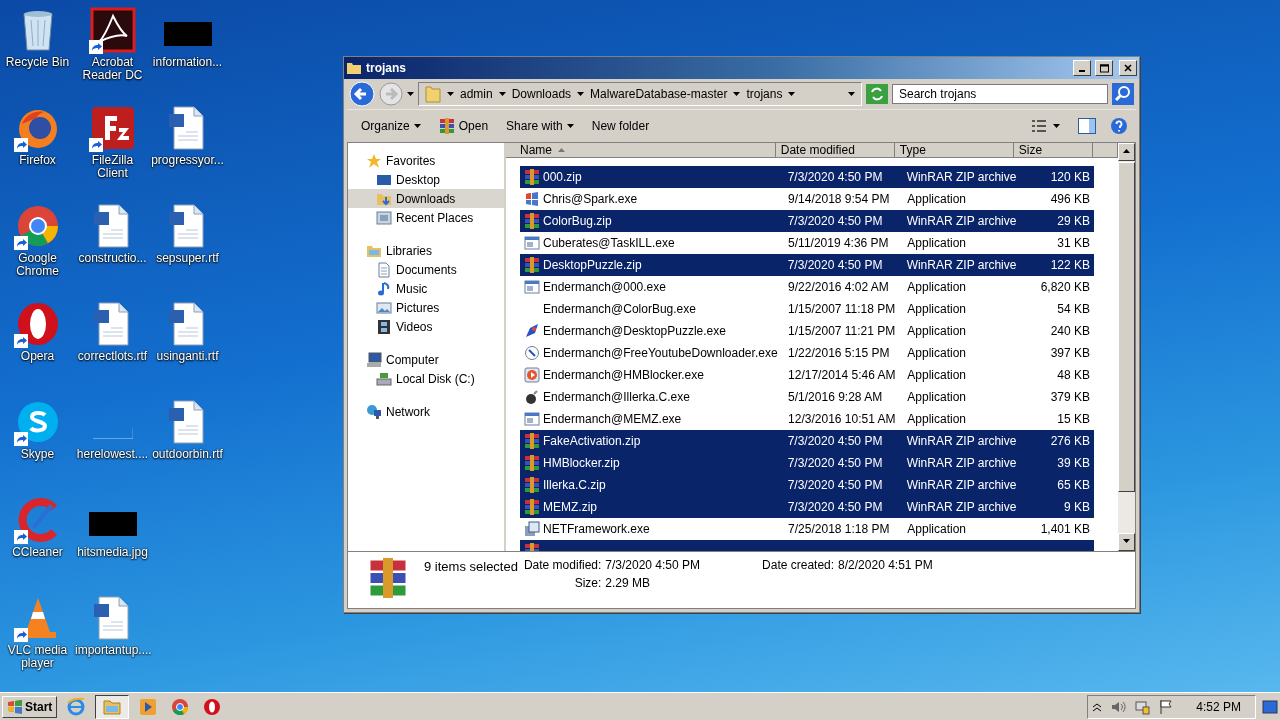 This screenshot has width=1280, height=720. I want to click on close-button, so click(1128, 68).